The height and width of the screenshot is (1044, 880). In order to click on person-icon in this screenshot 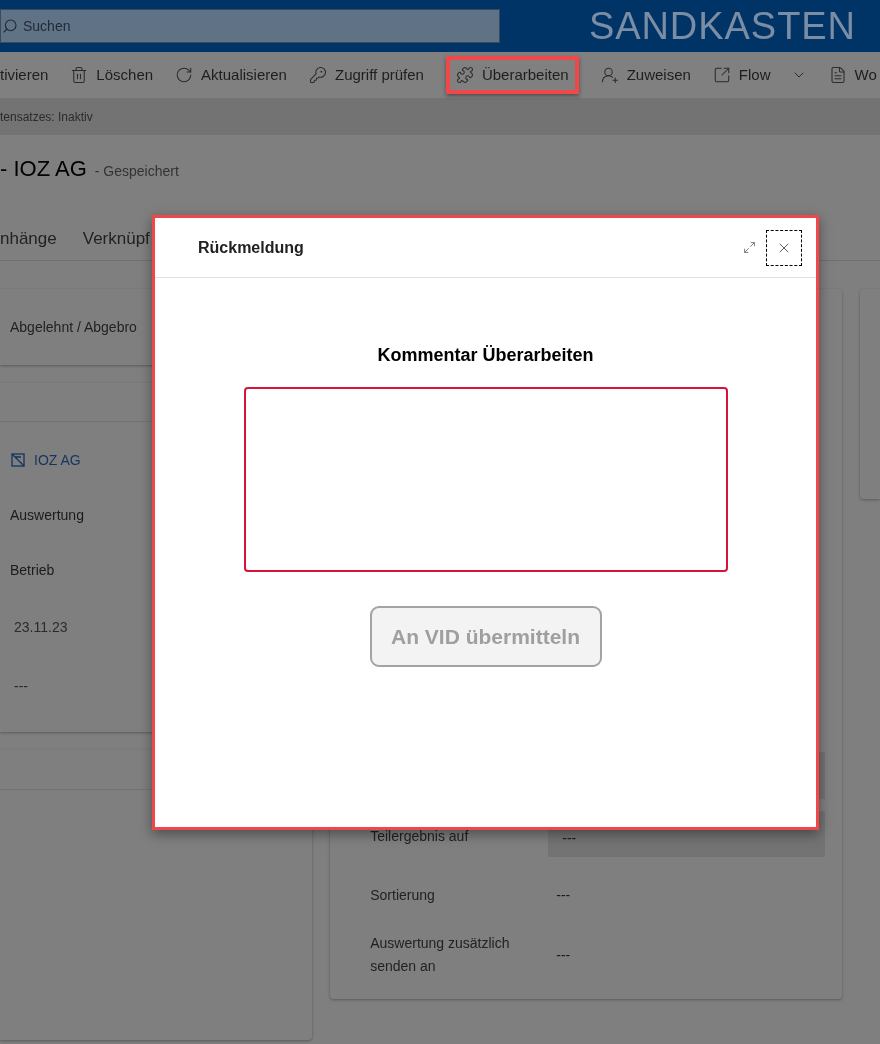, I will do `click(609, 75)`.